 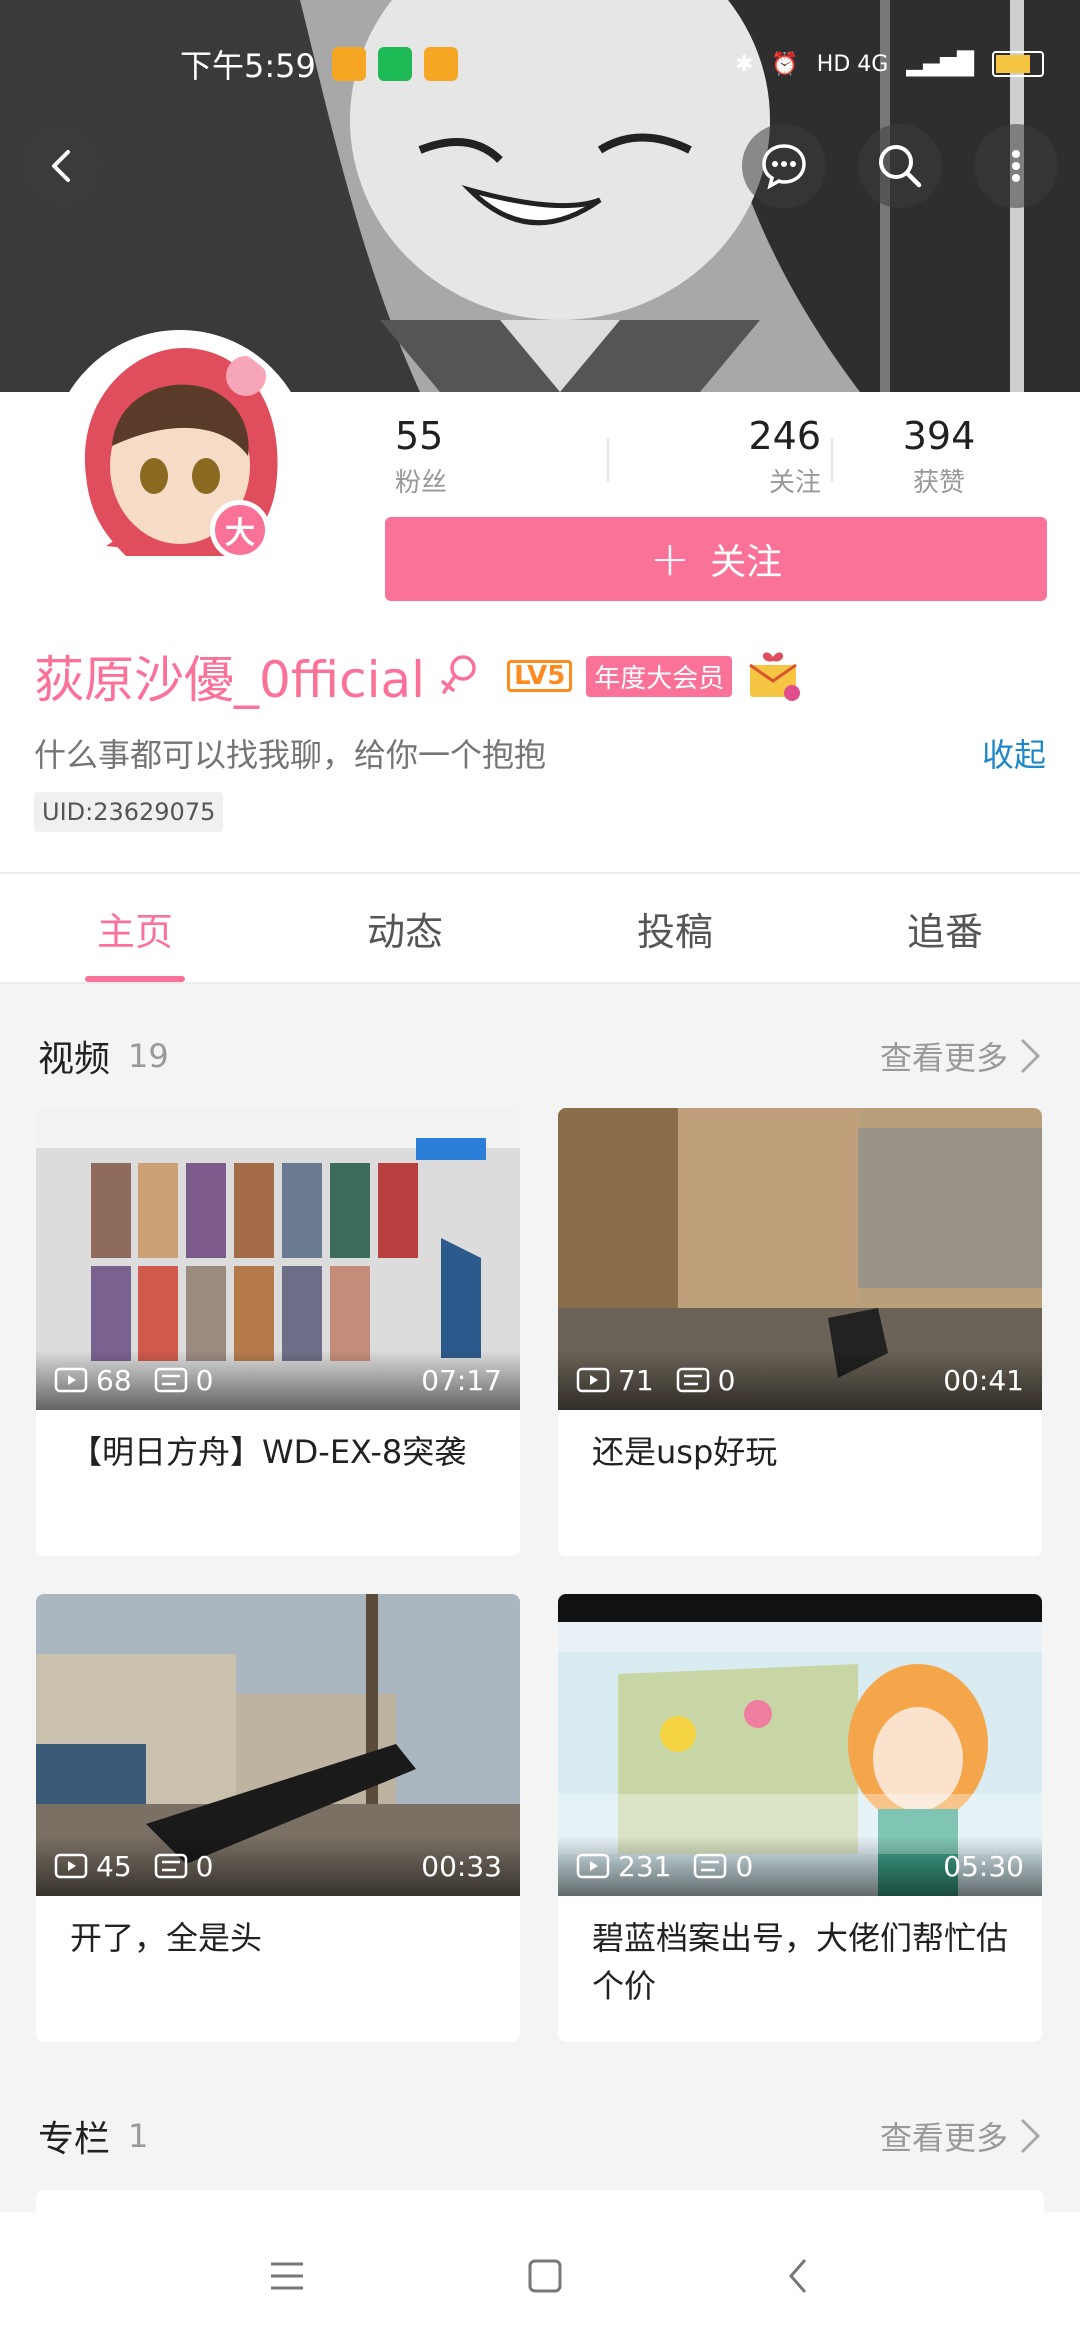 I want to click on video-card: 45 0 00:33 开了，全是头, so click(x=278, y=1818).